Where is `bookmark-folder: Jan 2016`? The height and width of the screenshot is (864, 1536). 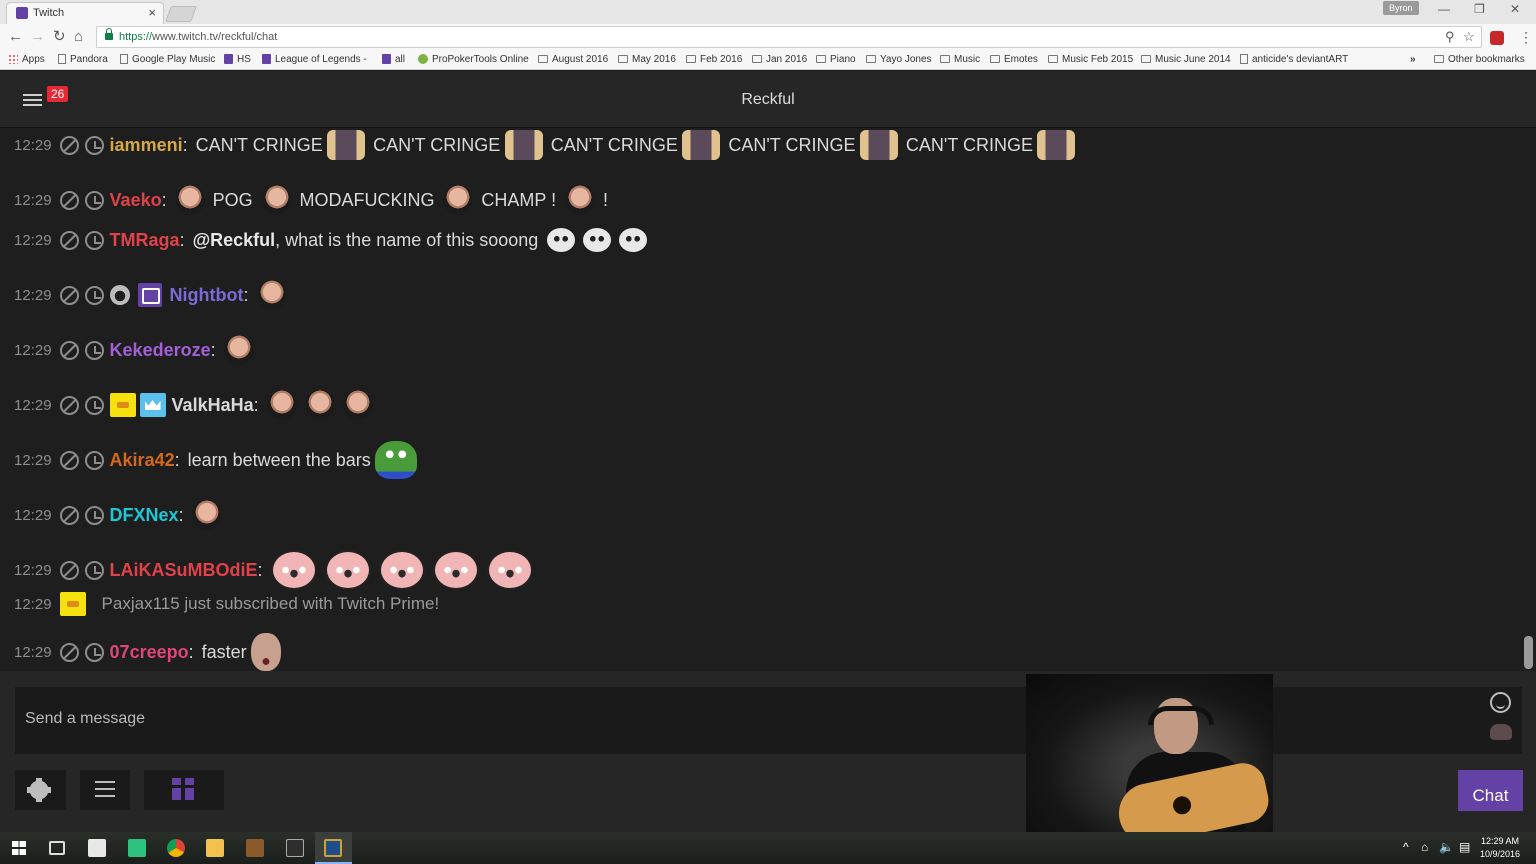
bookmark-folder: Jan 2016 is located at coordinates (779, 59).